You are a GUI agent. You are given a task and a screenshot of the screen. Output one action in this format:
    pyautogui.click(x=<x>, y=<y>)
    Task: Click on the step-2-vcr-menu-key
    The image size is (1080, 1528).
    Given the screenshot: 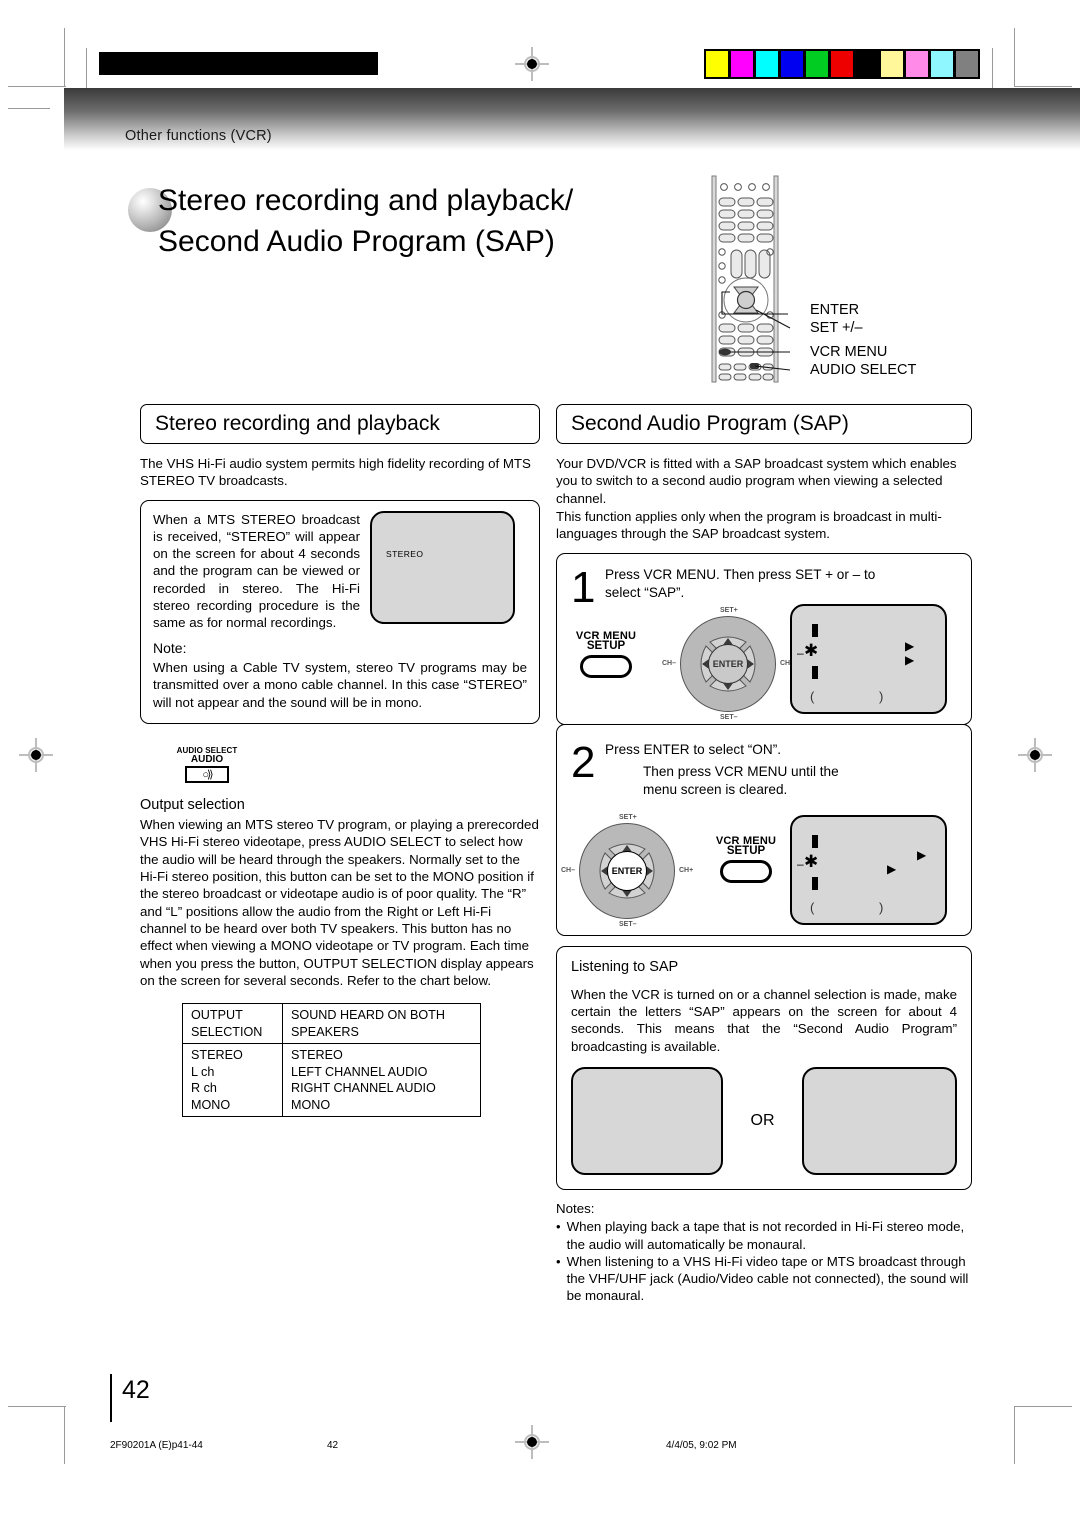 What is the action you would take?
    pyautogui.click(x=746, y=872)
    